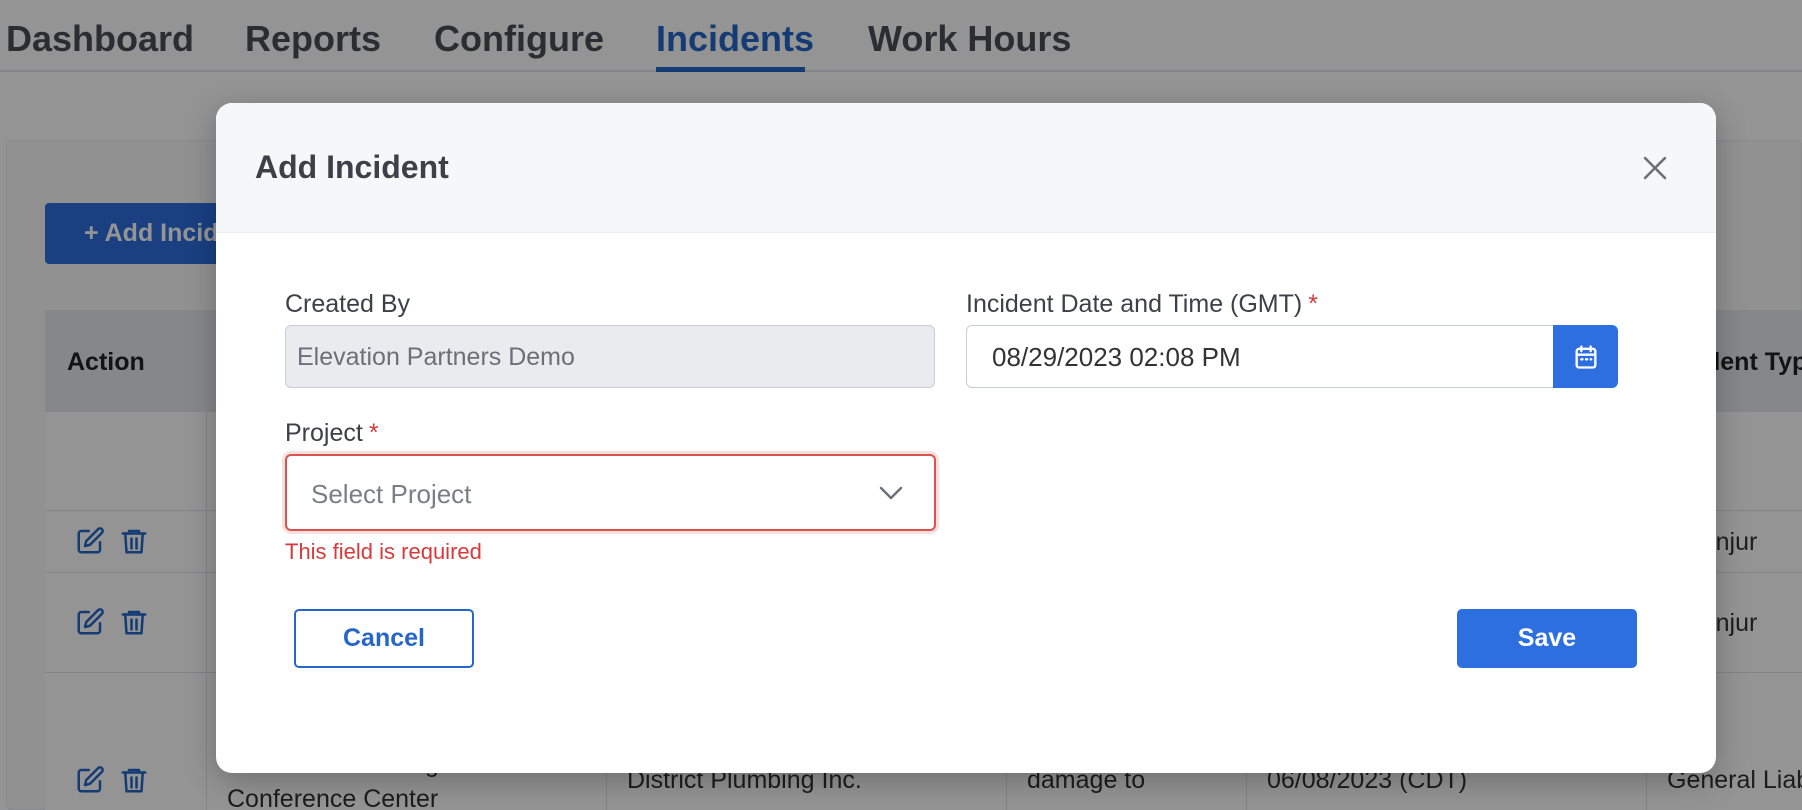 The width and height of the screenshot is (1802, 810). What do you see at coordinates (610, 492) in the screenshot?
I see `project-select: Select Project` at bounding box center [610, 492].